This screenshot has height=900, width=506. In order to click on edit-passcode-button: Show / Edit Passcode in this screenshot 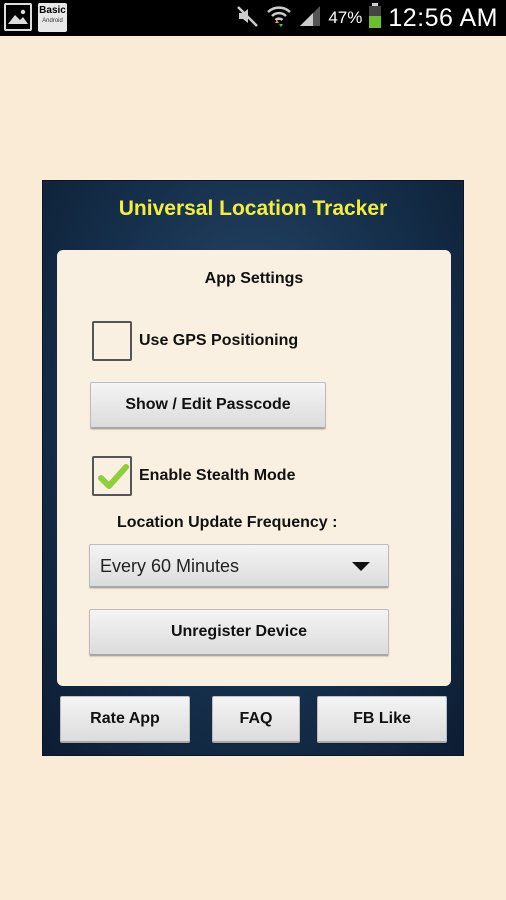, I will do `click(208, 405)`.